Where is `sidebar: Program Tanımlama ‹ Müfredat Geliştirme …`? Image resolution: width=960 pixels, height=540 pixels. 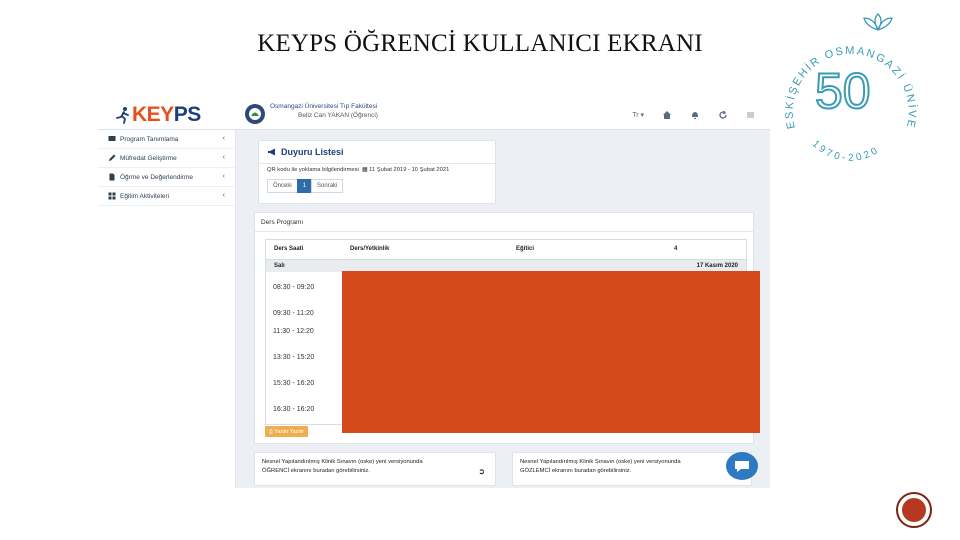 sidebar: Program Tanımlama ‹ Müfredat Geliştirme … is located at coordinates (167, 309).